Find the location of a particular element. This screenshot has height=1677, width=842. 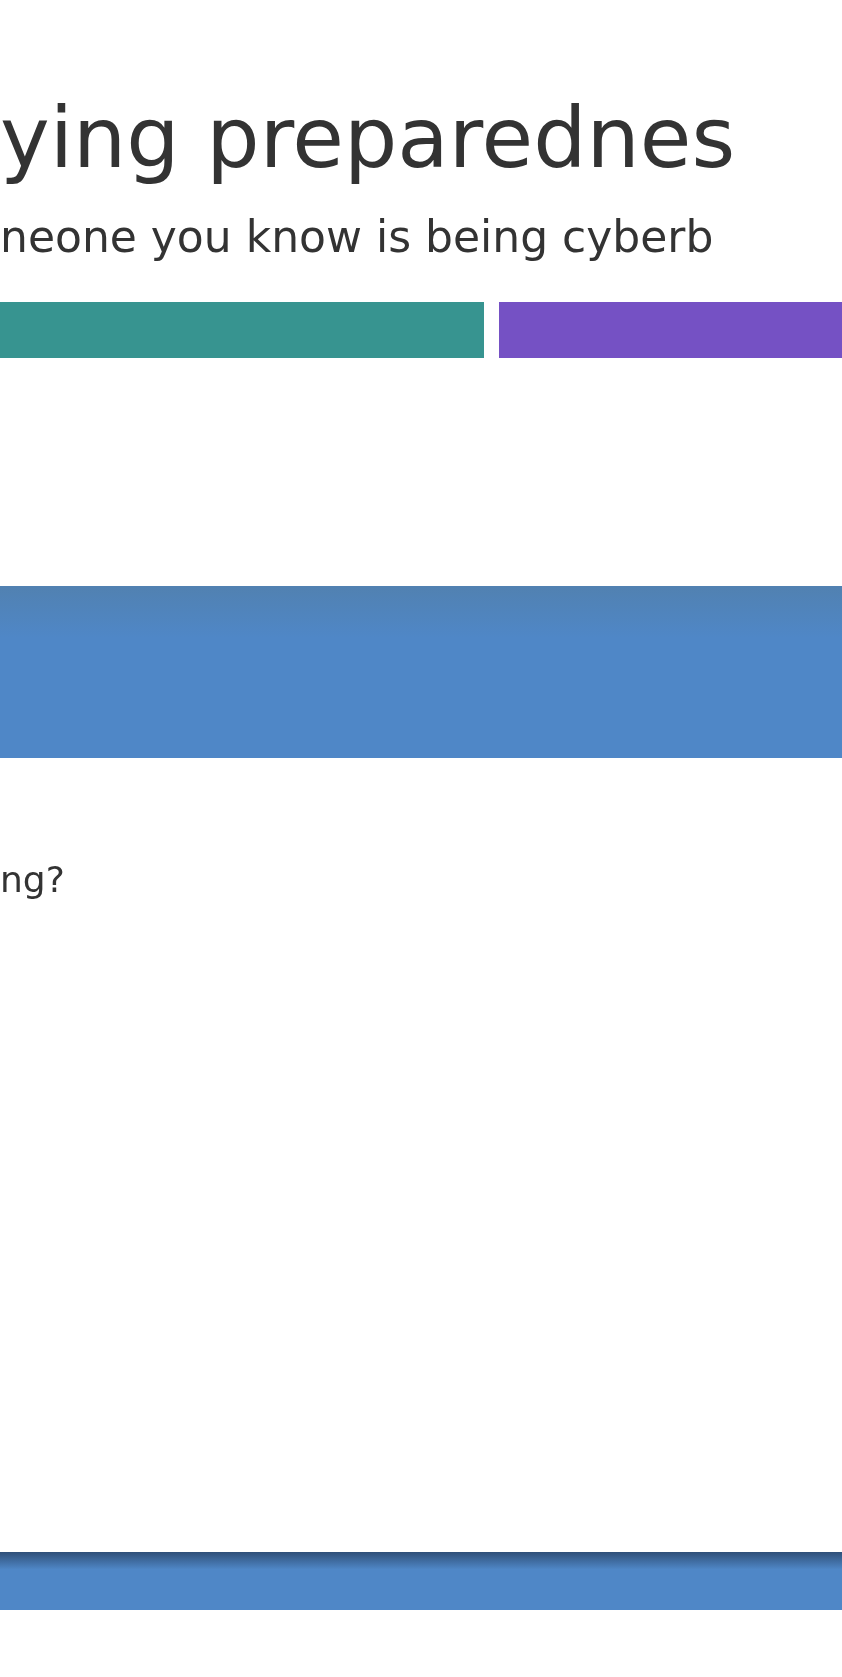

subtitle: neone you know is being cyberb is located at coordinates (357, 237).